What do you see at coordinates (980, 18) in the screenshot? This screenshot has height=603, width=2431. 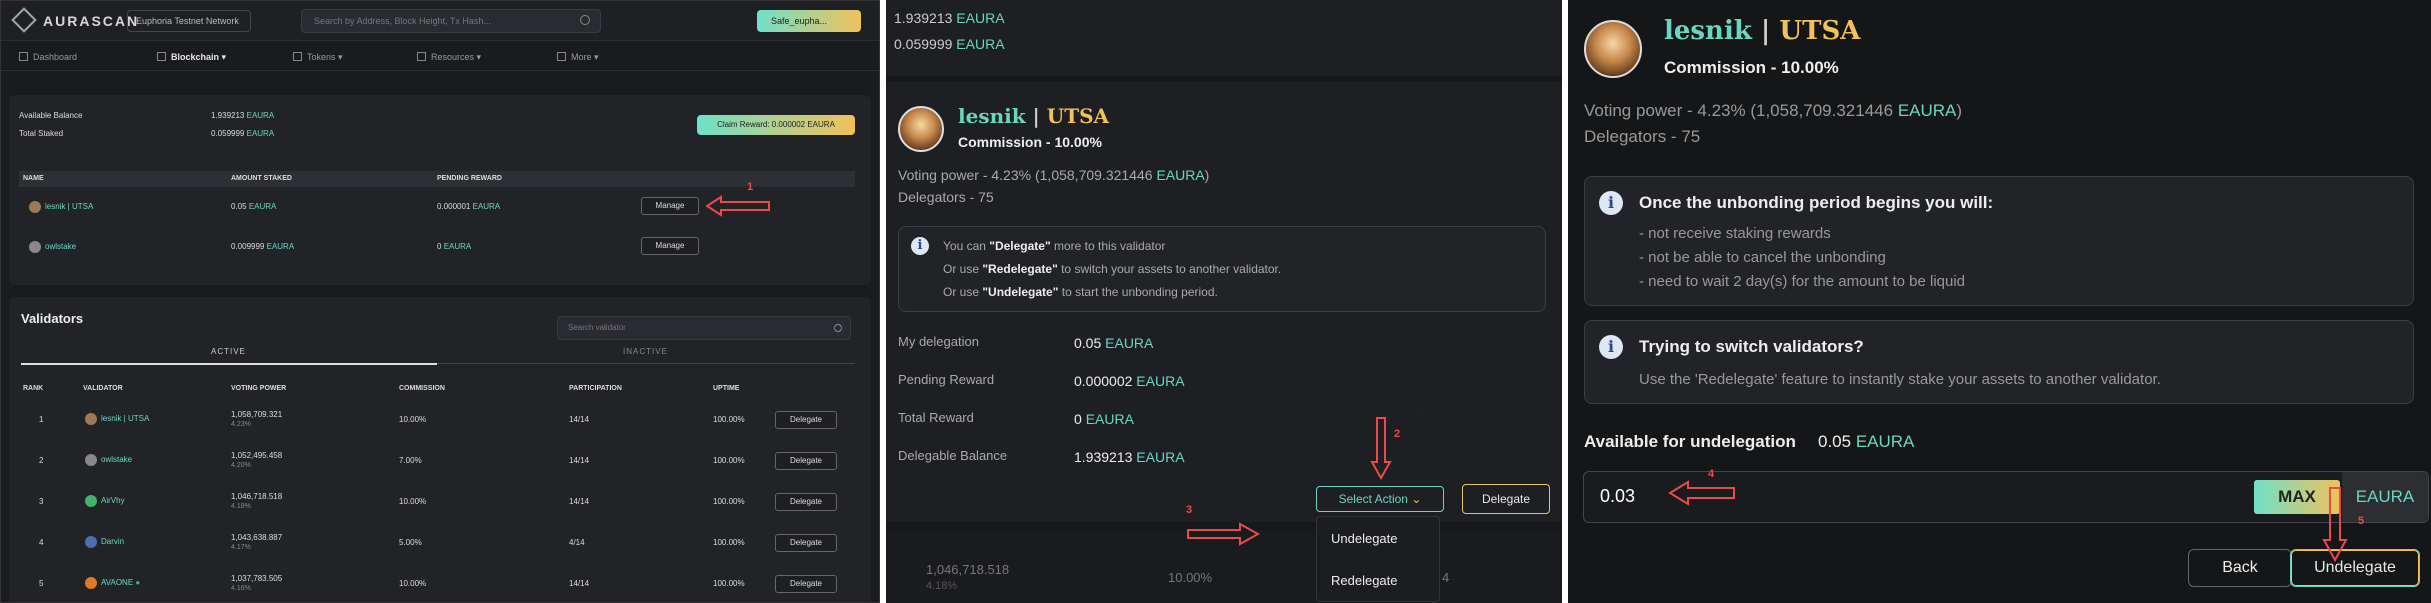 I see `balance-1-unit: EAURA` at bounding box center [980, 18].